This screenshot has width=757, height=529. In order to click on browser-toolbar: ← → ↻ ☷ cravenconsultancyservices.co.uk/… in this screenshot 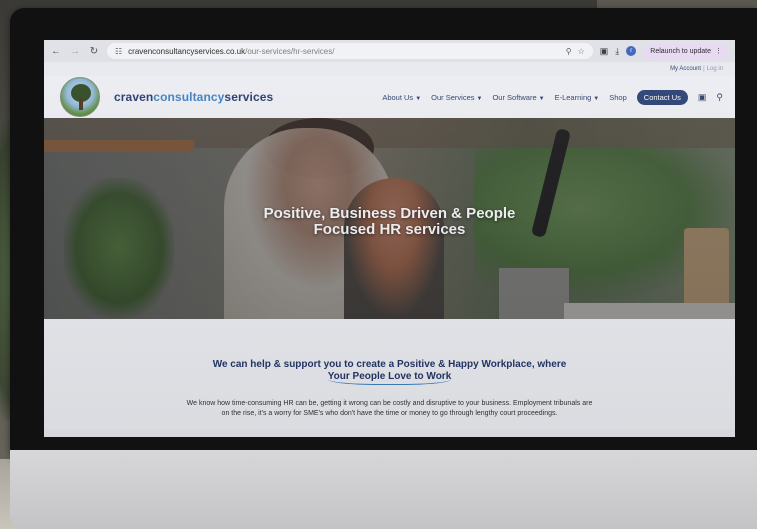, I will do `click(389, 51)`.